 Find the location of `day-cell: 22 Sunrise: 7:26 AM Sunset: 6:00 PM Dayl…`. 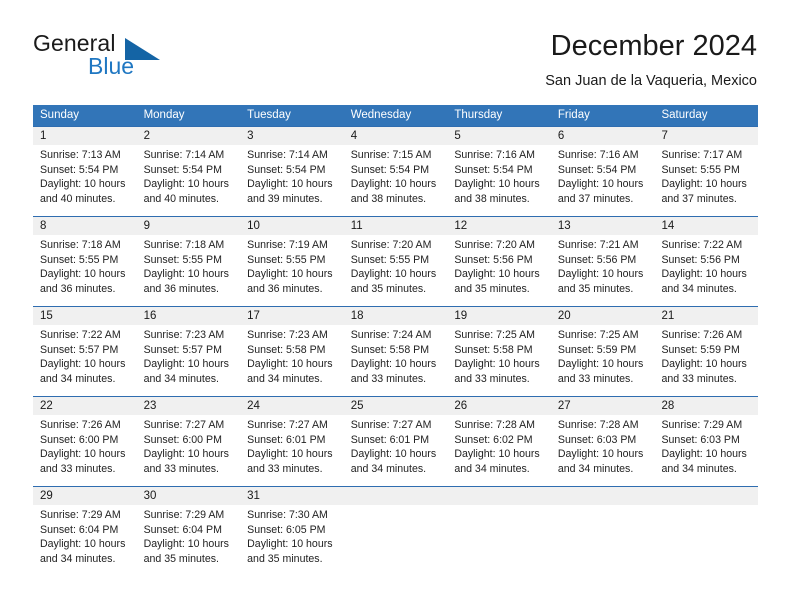

day-cell: 22 Sunrise: 7:26 AM Sunset: 6:00 PM Dayl… is located at coordinates (85, 441).